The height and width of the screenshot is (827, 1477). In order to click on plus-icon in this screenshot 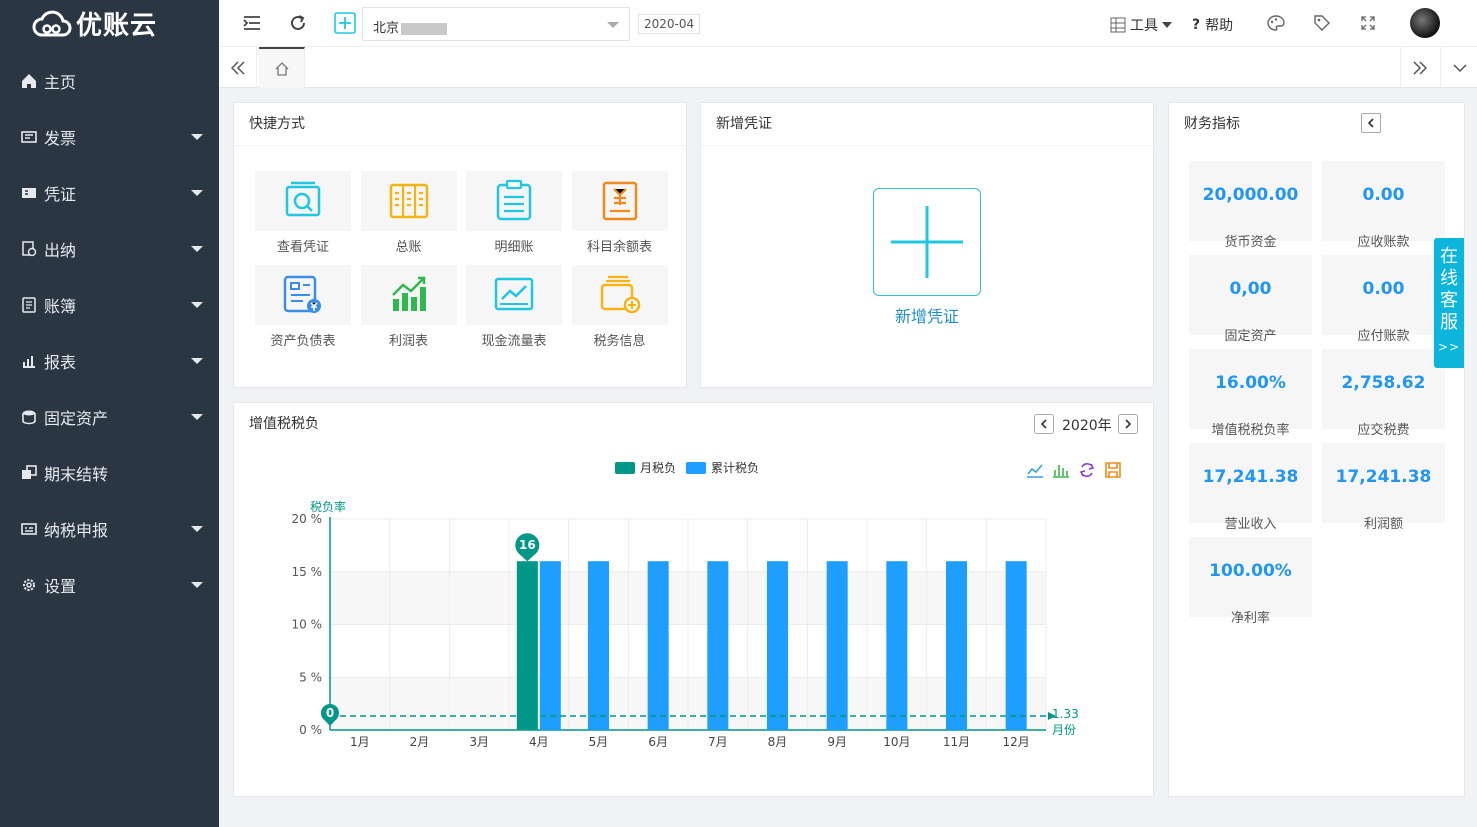, I will do `click(927, 242)`.